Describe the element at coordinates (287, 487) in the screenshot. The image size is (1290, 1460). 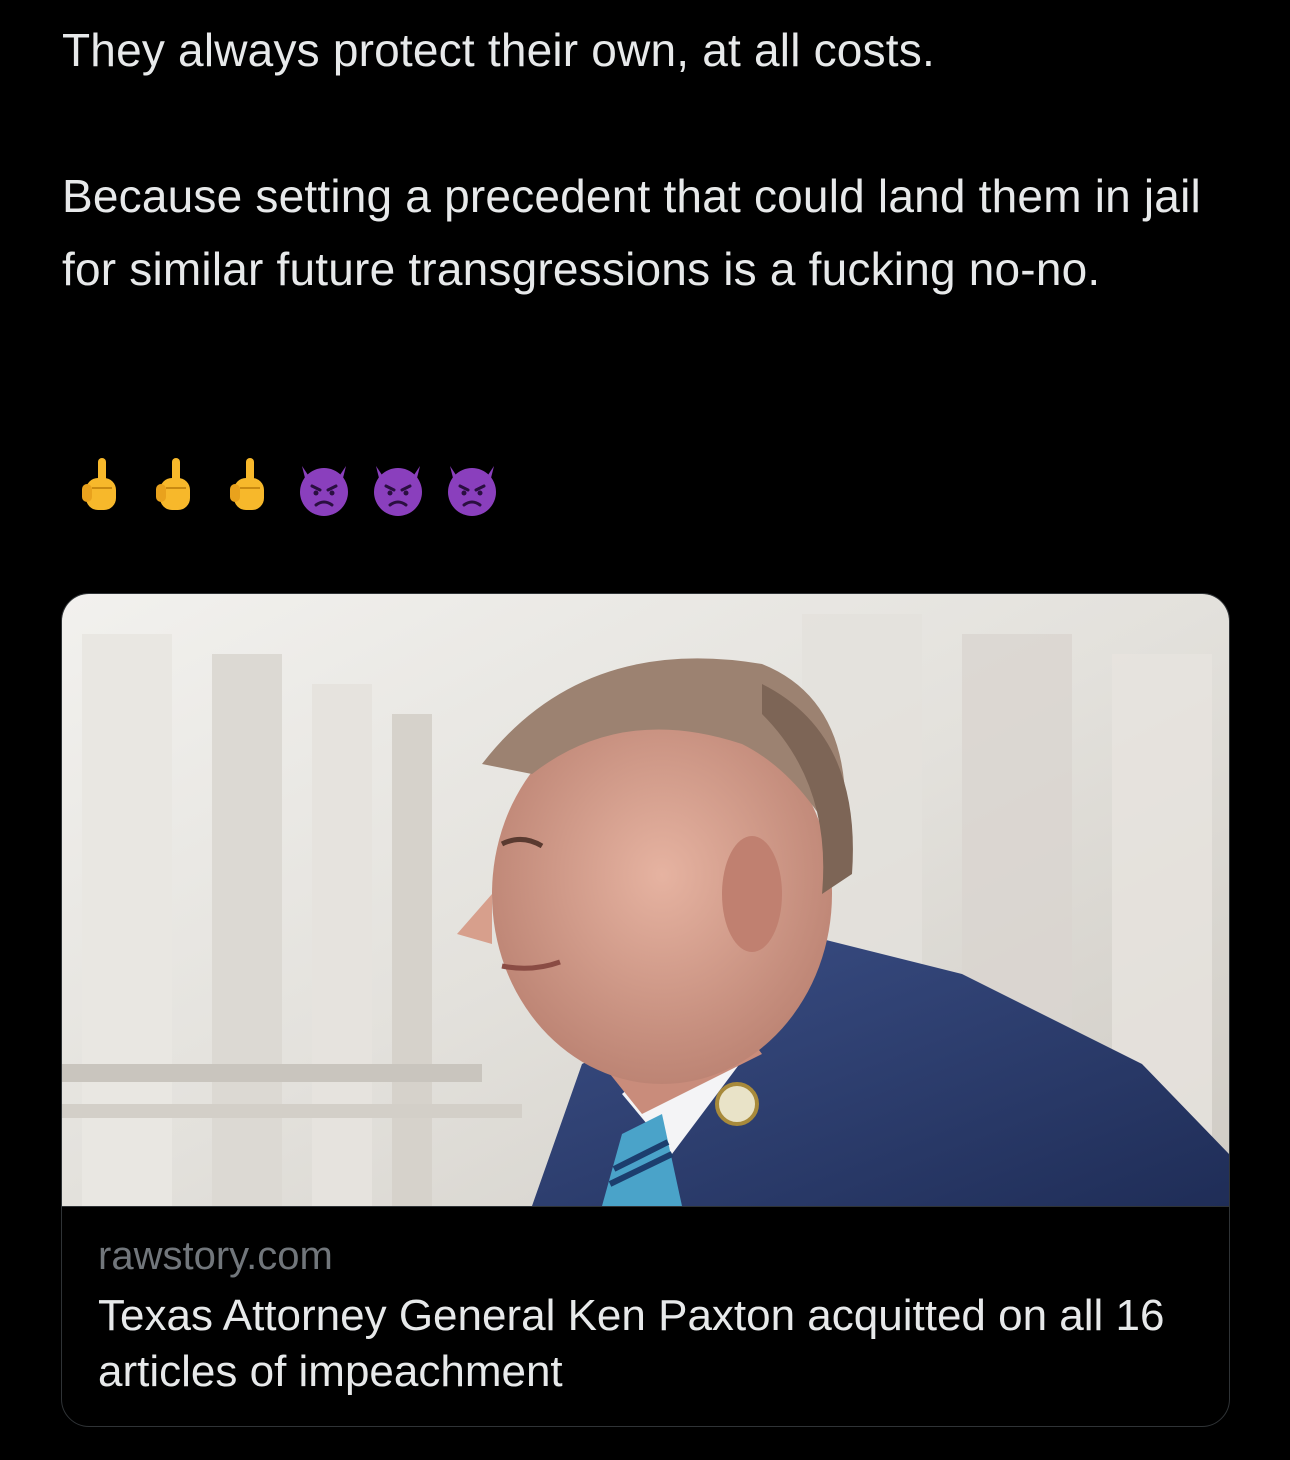
I see `emoji-row` at that location.